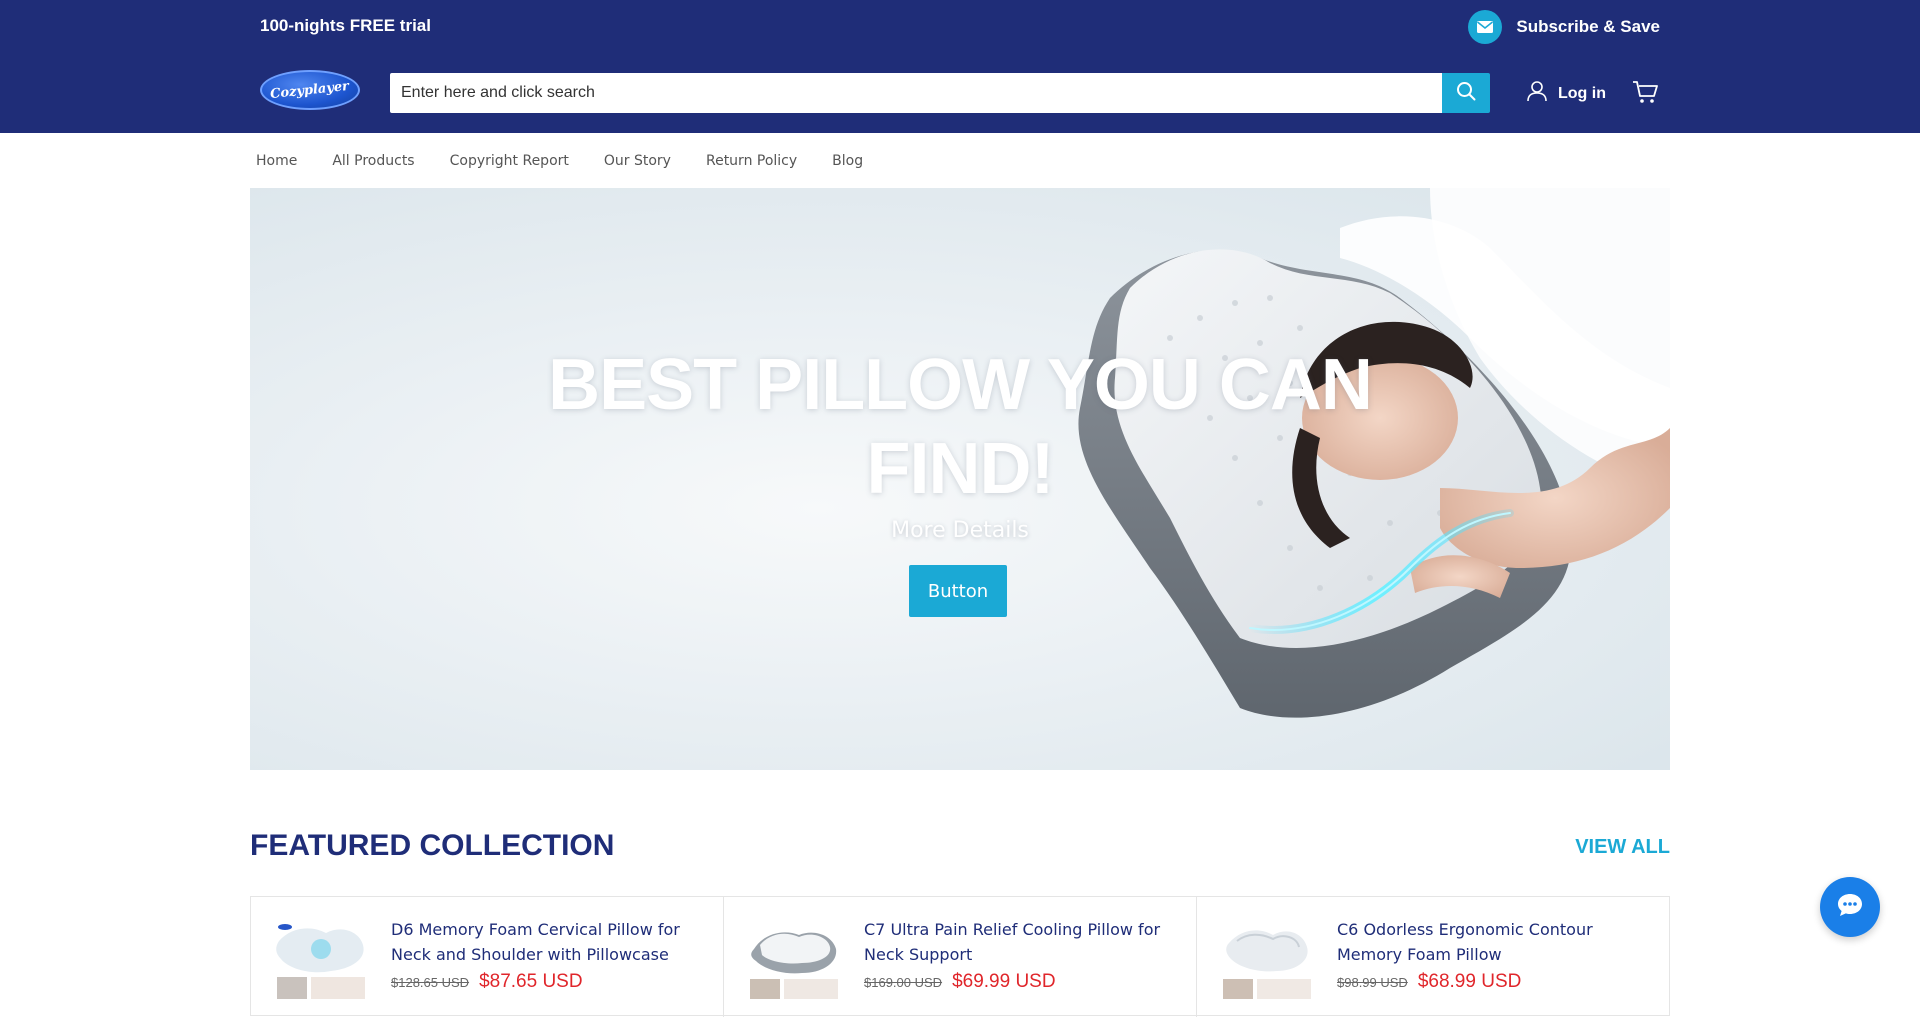  I want to click on product-prices: $169.00 USD $69.99 USD, so click(960, 982).